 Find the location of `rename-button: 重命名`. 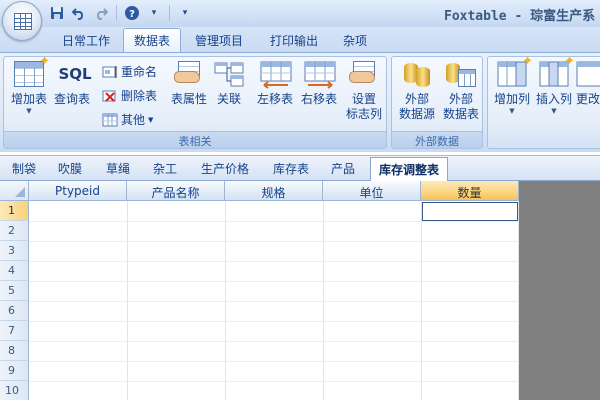

rename-button: 重命名 is located at coordinates (129, 71).